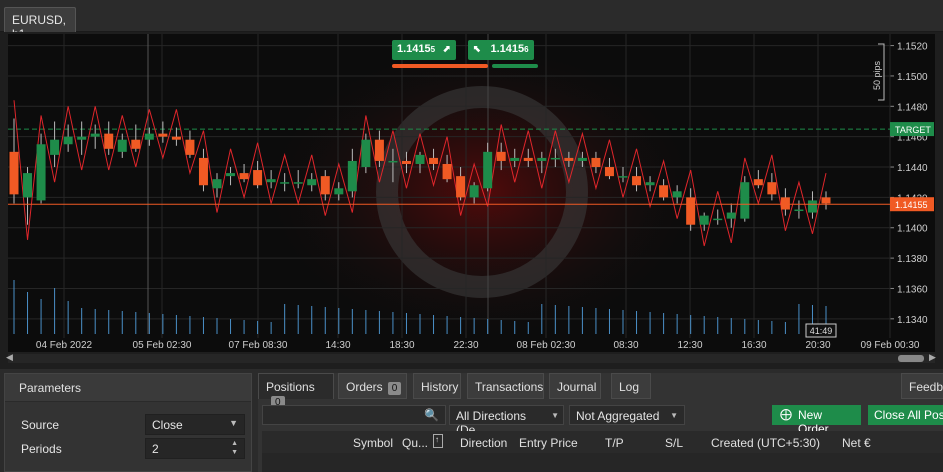 This screenshot has width=943, height=472. I want to click on search-icon: 🔍, so click(431, 415).